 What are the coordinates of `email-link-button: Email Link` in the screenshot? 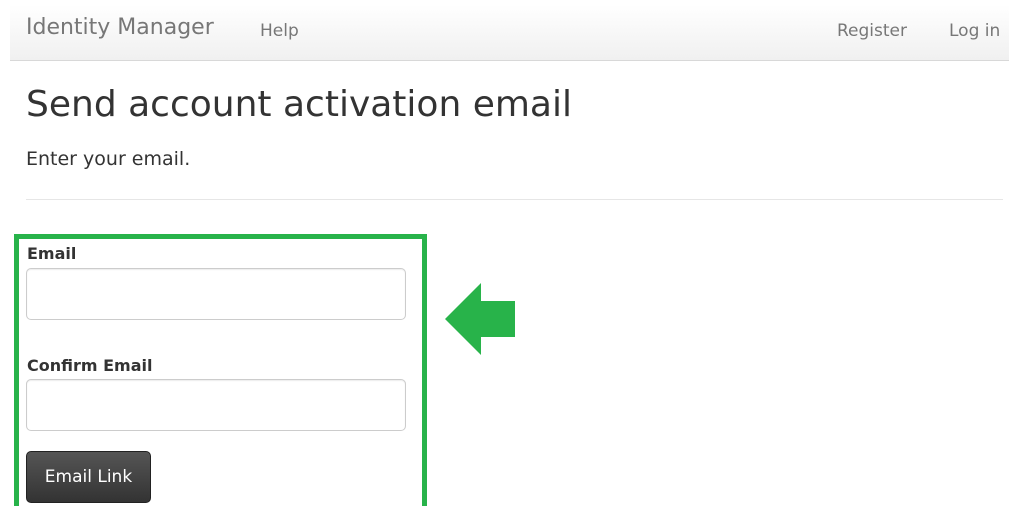 It's located at (88, 477).